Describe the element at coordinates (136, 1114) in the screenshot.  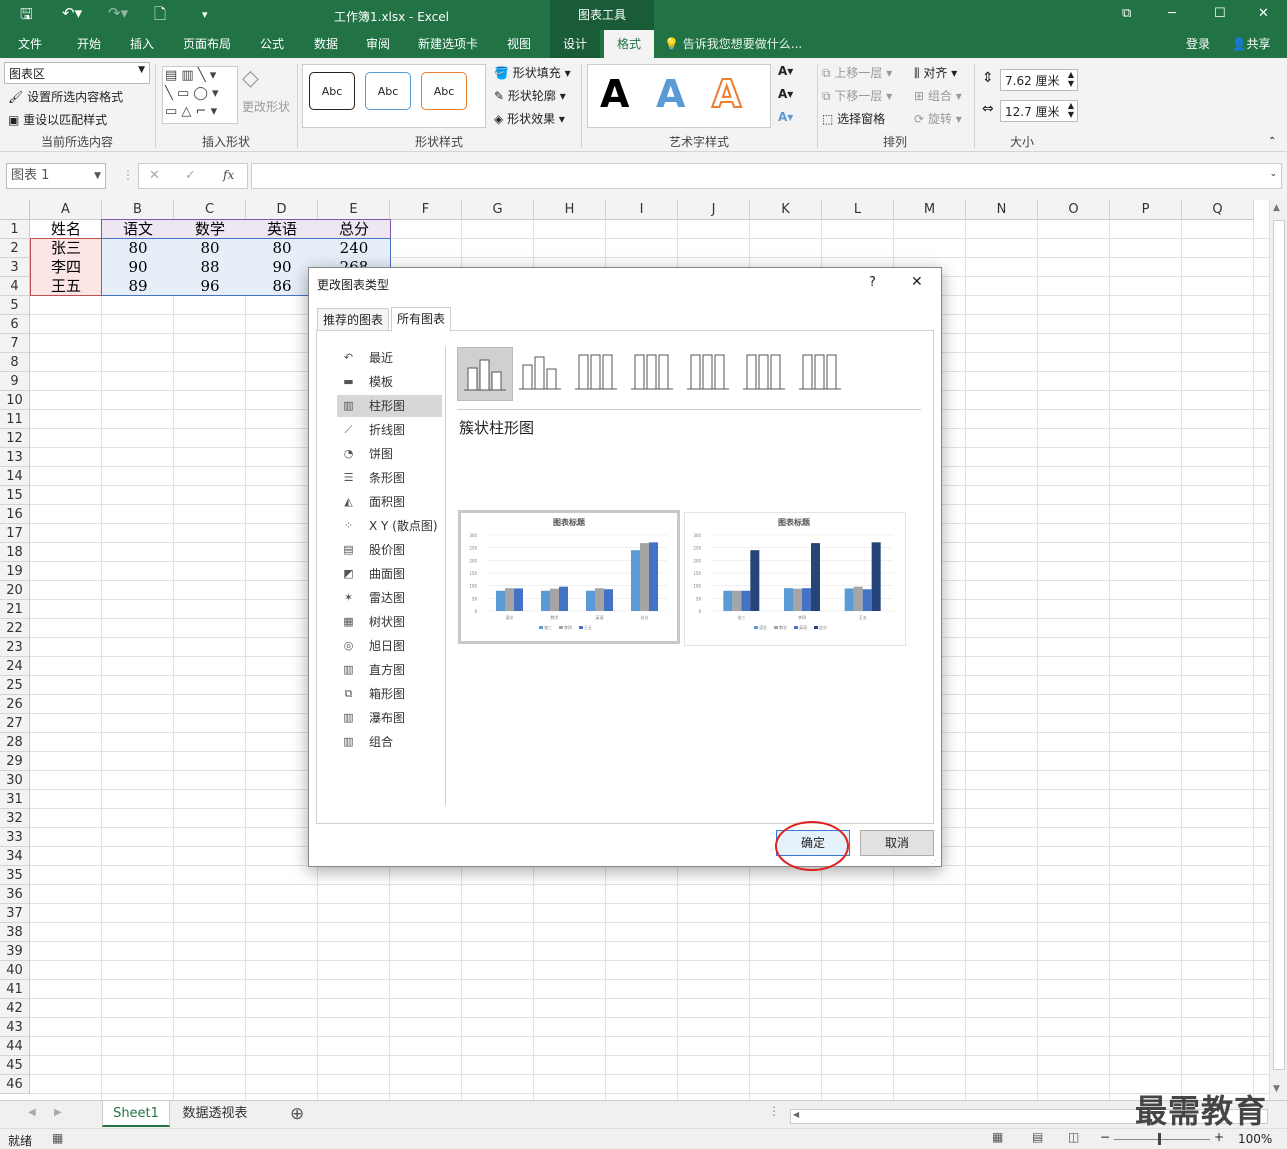
I see `sheet-tab-sheet1: Sheet1` at that location.